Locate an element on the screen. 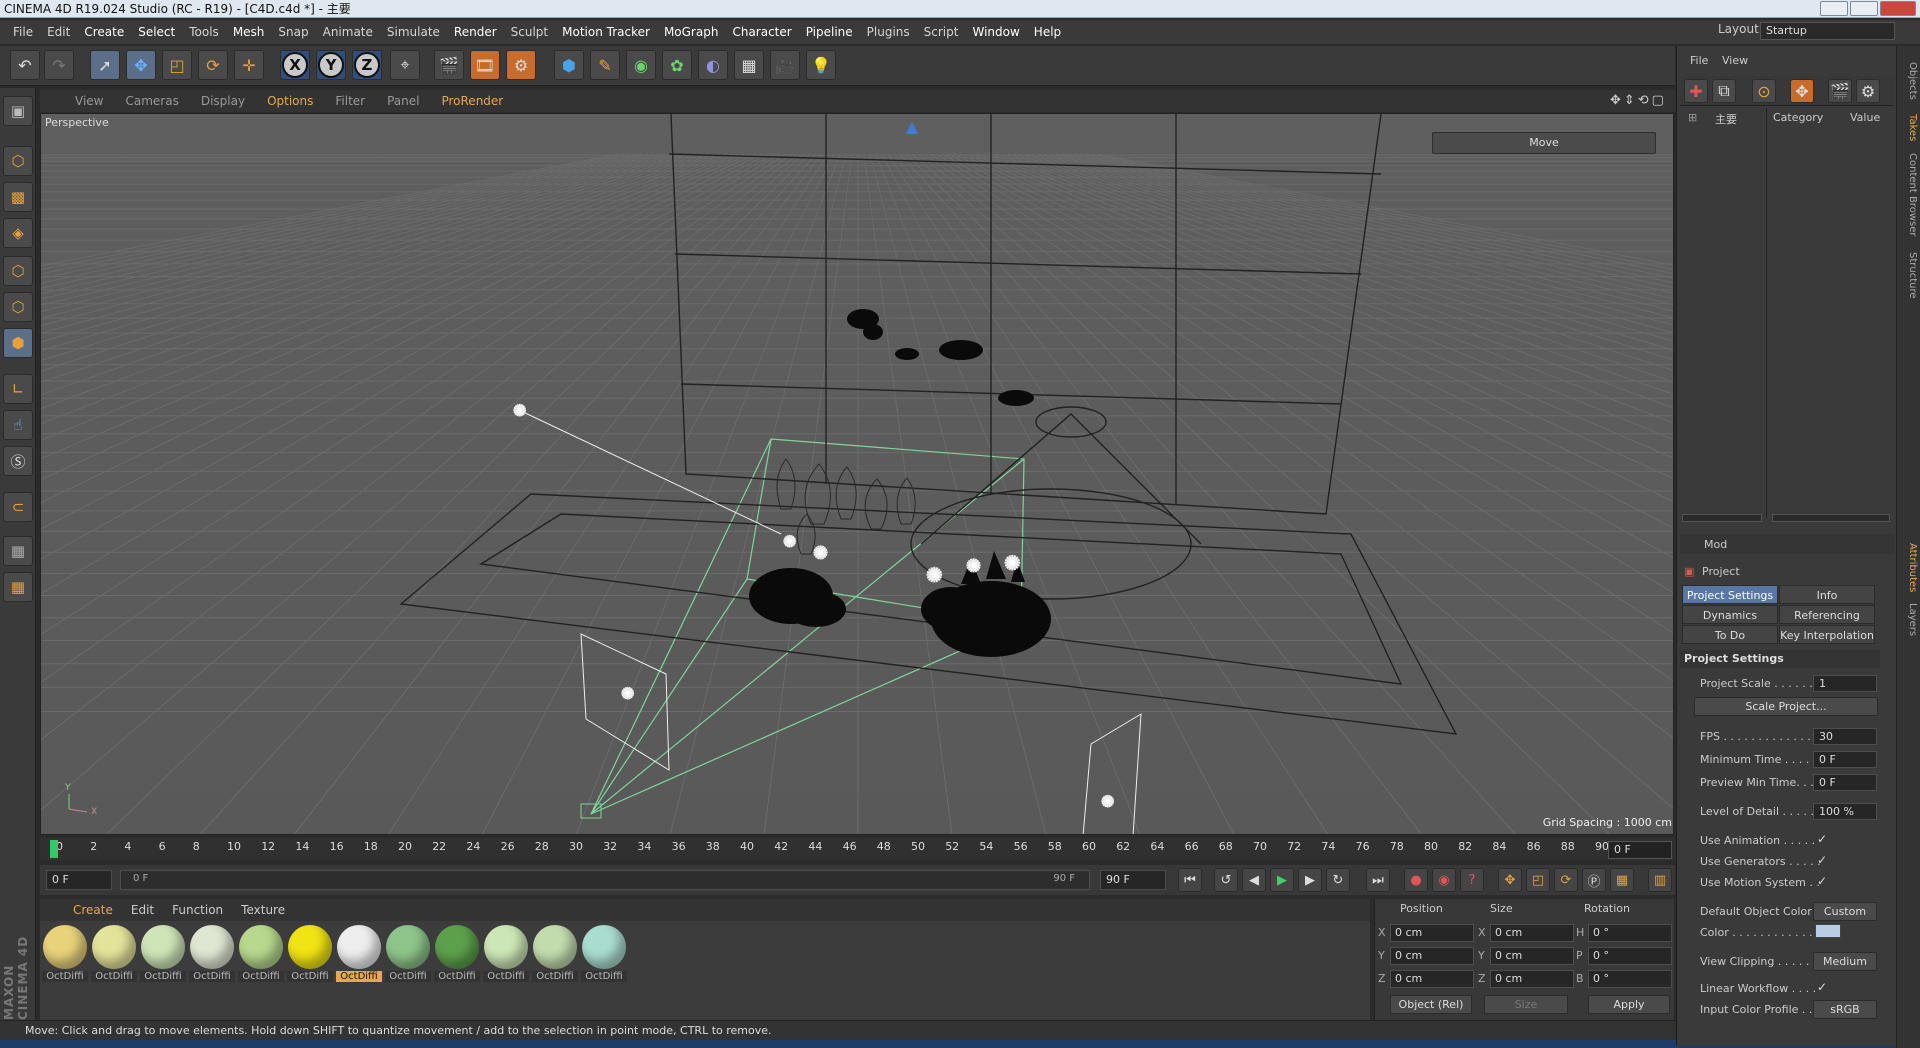 This screenshot has height=1048, width=1920. minimize-button is located at coordinates (1834, 8).